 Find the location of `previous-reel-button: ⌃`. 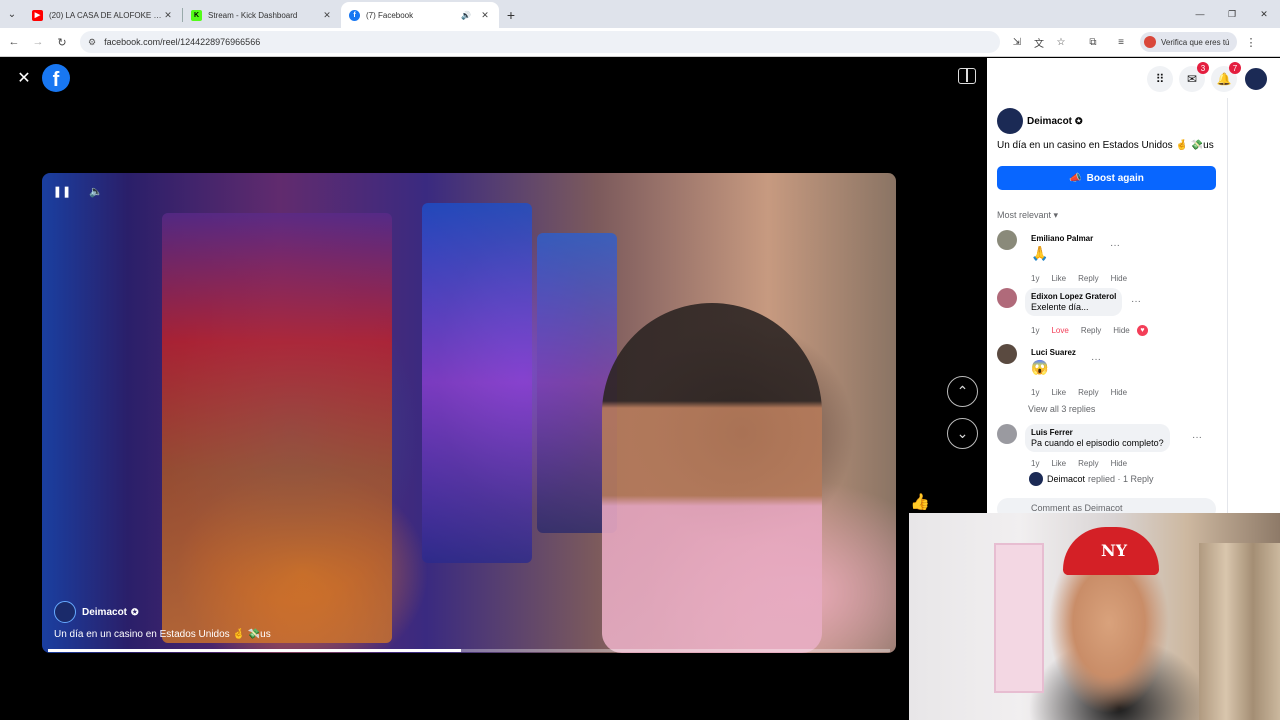

previous-reel-button: ⌃ is located at coordinates (962, 391).